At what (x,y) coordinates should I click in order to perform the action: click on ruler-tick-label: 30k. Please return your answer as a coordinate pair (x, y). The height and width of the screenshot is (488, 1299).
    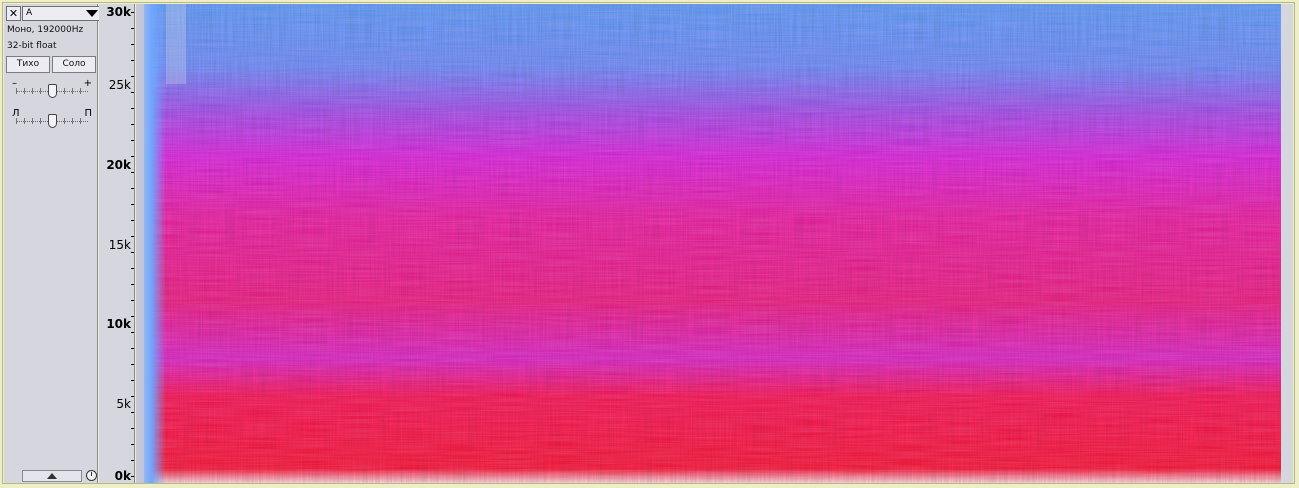
    Looking at the image, I should click on (118, 12).